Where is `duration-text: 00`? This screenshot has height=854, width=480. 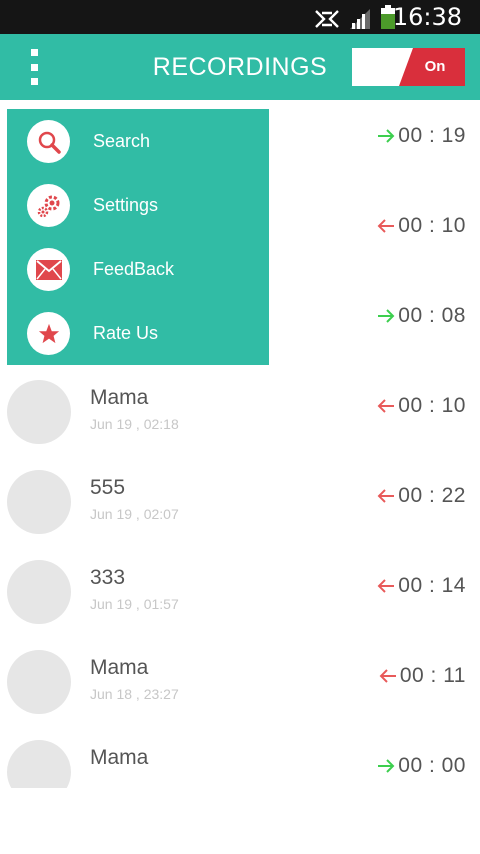 duration-text: 00 is located at coordinates (432, 765).